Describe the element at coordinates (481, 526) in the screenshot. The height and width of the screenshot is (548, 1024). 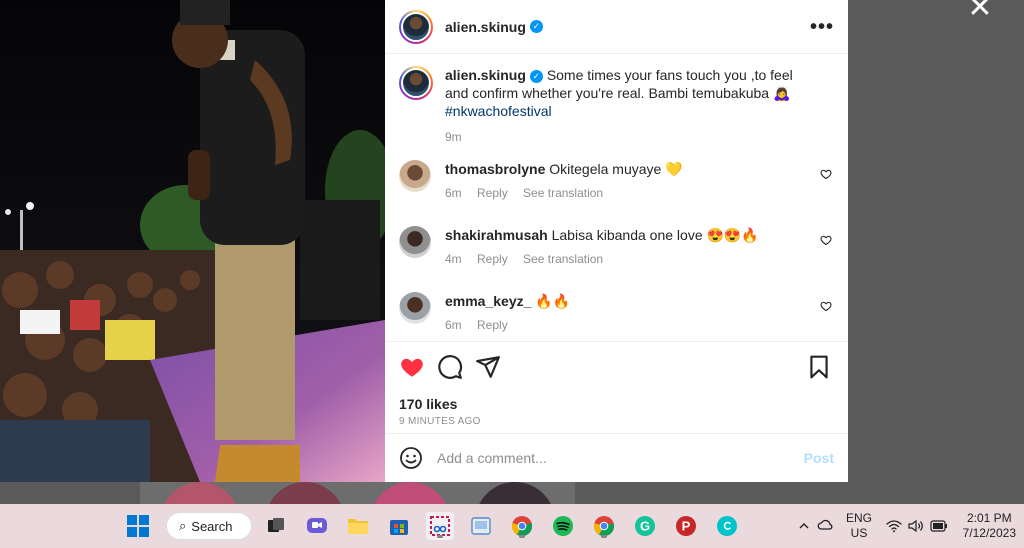
I see `photos-app-icon` at that location.